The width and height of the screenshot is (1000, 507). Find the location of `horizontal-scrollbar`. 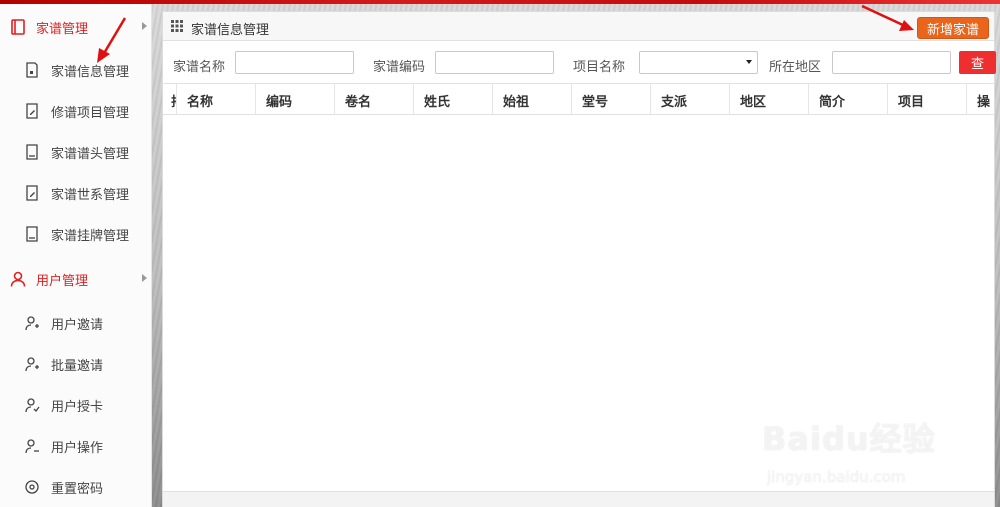

horizontal-scrollbar is located at coordinates (578, 499).